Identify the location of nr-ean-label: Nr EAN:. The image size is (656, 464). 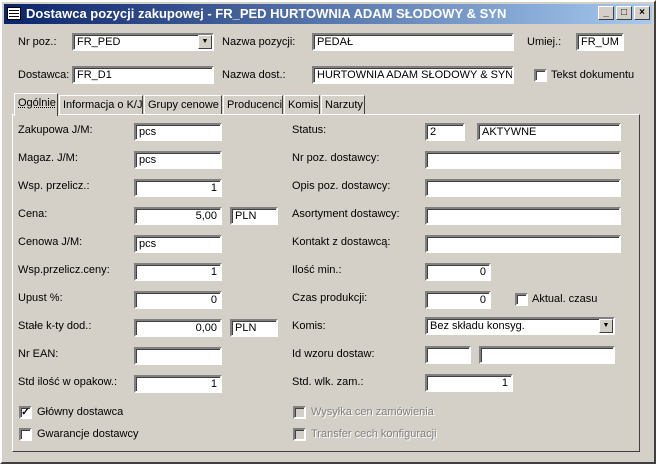
(38, 354).